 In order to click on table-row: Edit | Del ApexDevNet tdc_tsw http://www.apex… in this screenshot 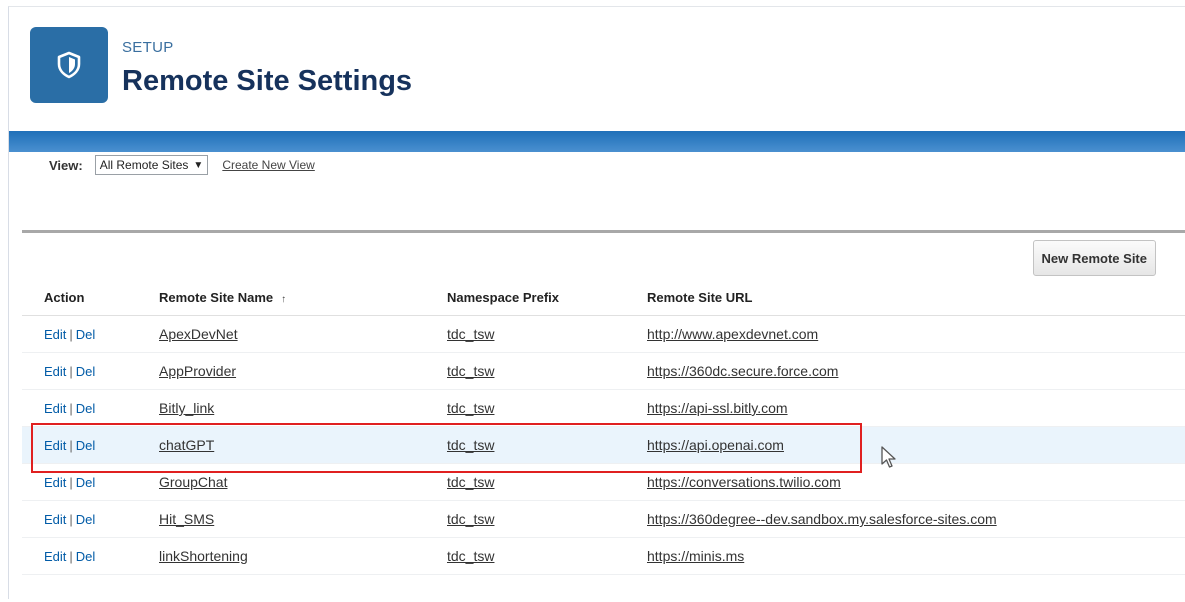, I will do `click(603, 334)`.